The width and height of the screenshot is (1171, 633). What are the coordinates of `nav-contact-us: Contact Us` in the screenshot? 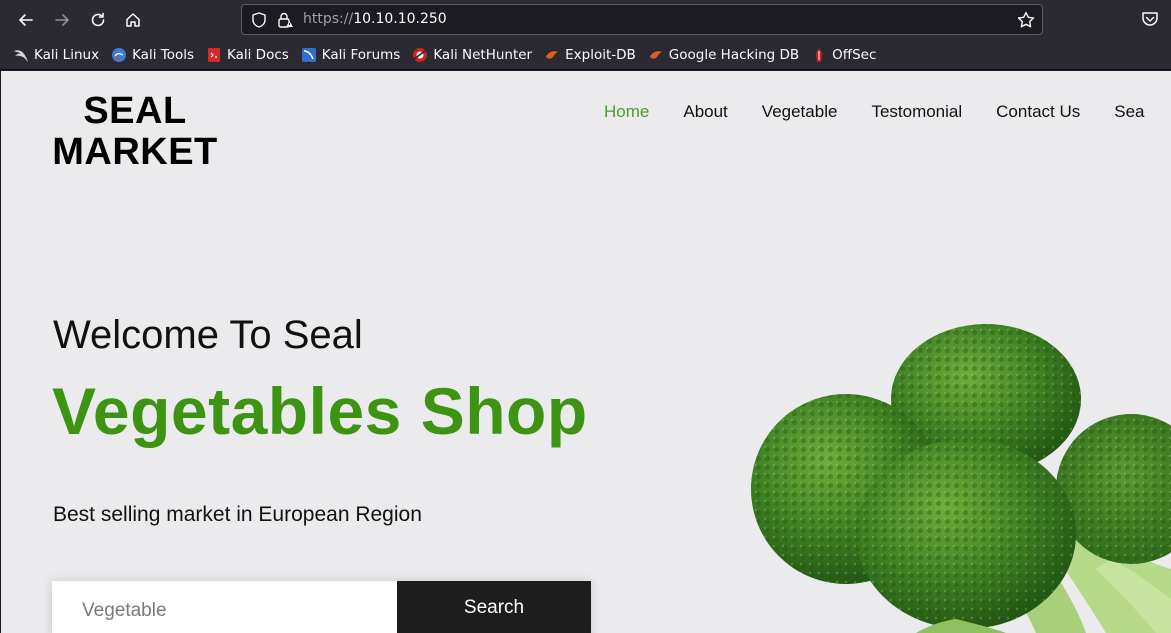 It's located at (1038, 112).